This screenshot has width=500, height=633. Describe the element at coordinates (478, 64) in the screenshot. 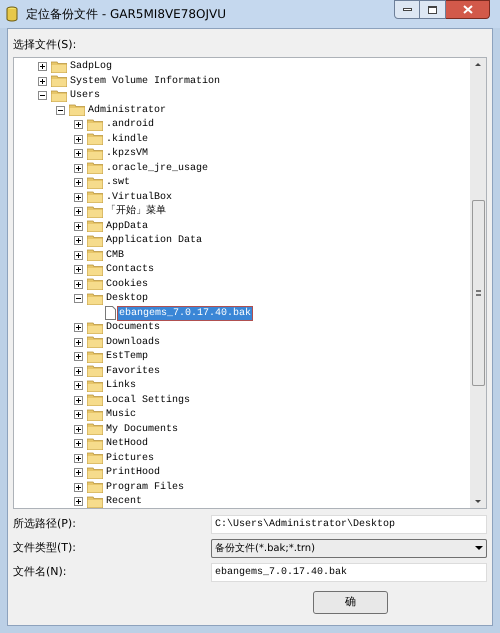

I see `scroll-up-icon` at that location.